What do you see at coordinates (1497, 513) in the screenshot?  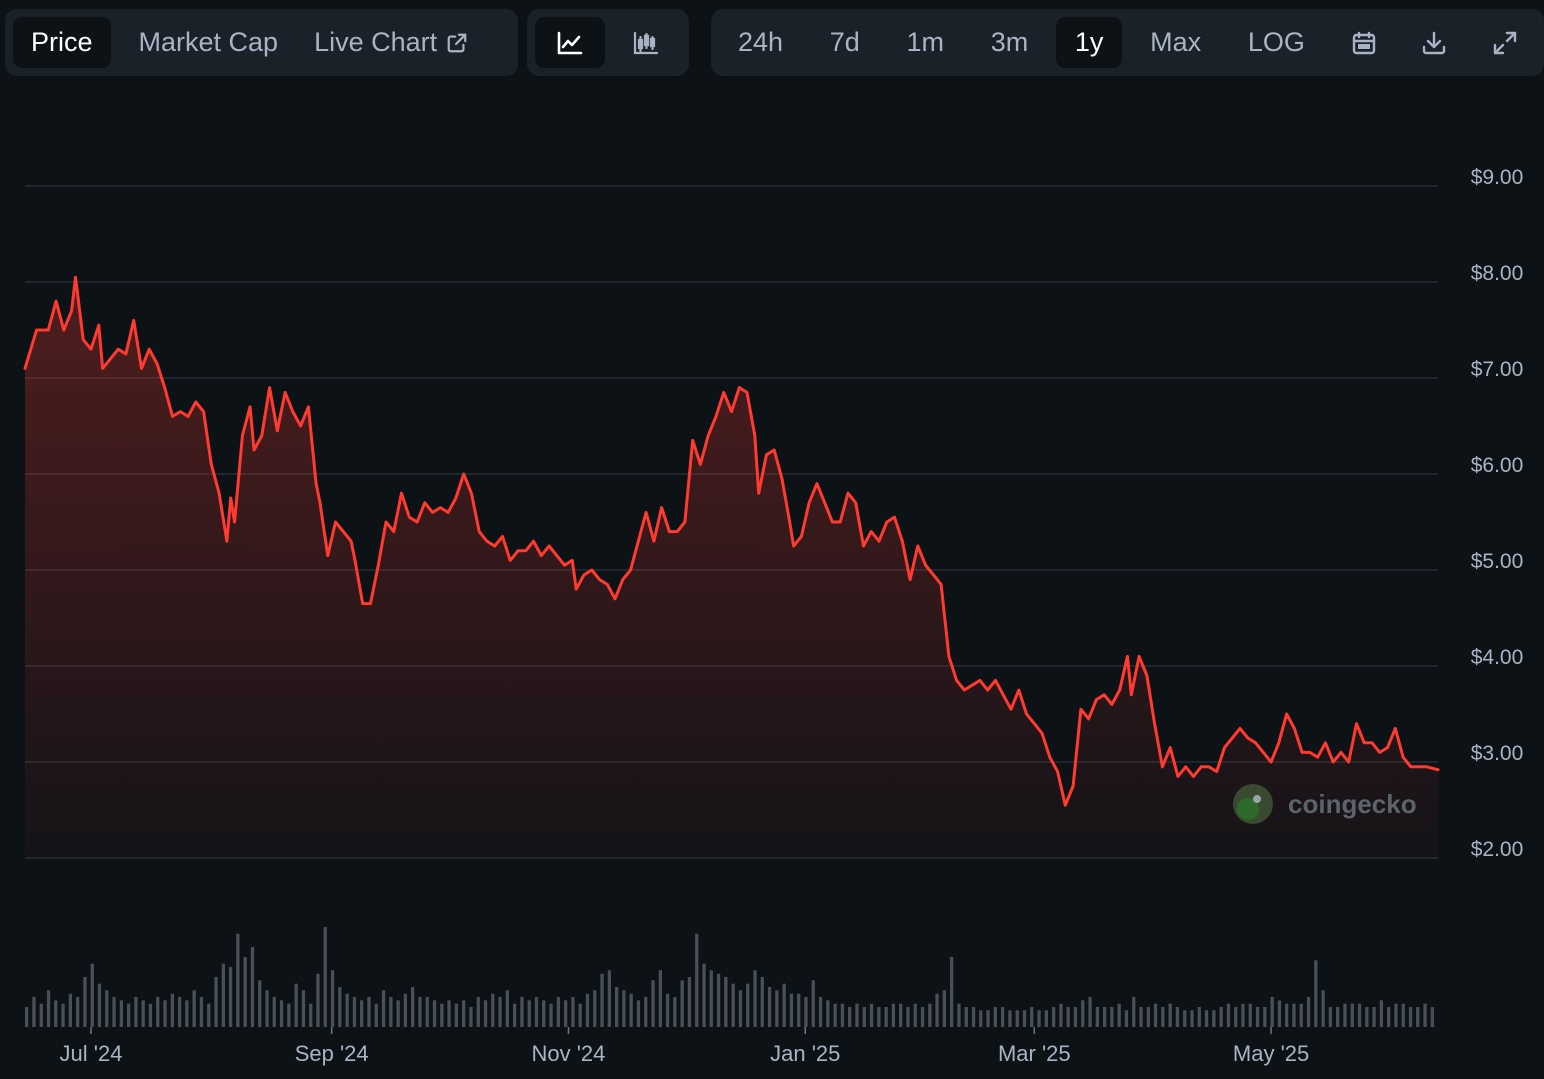 I see `y-axis-ticks: $9.00 $8.00 $7.00 $6.00 $5.00 $4.00 $3.00 $2.00` at bounding box center [1497, 513].